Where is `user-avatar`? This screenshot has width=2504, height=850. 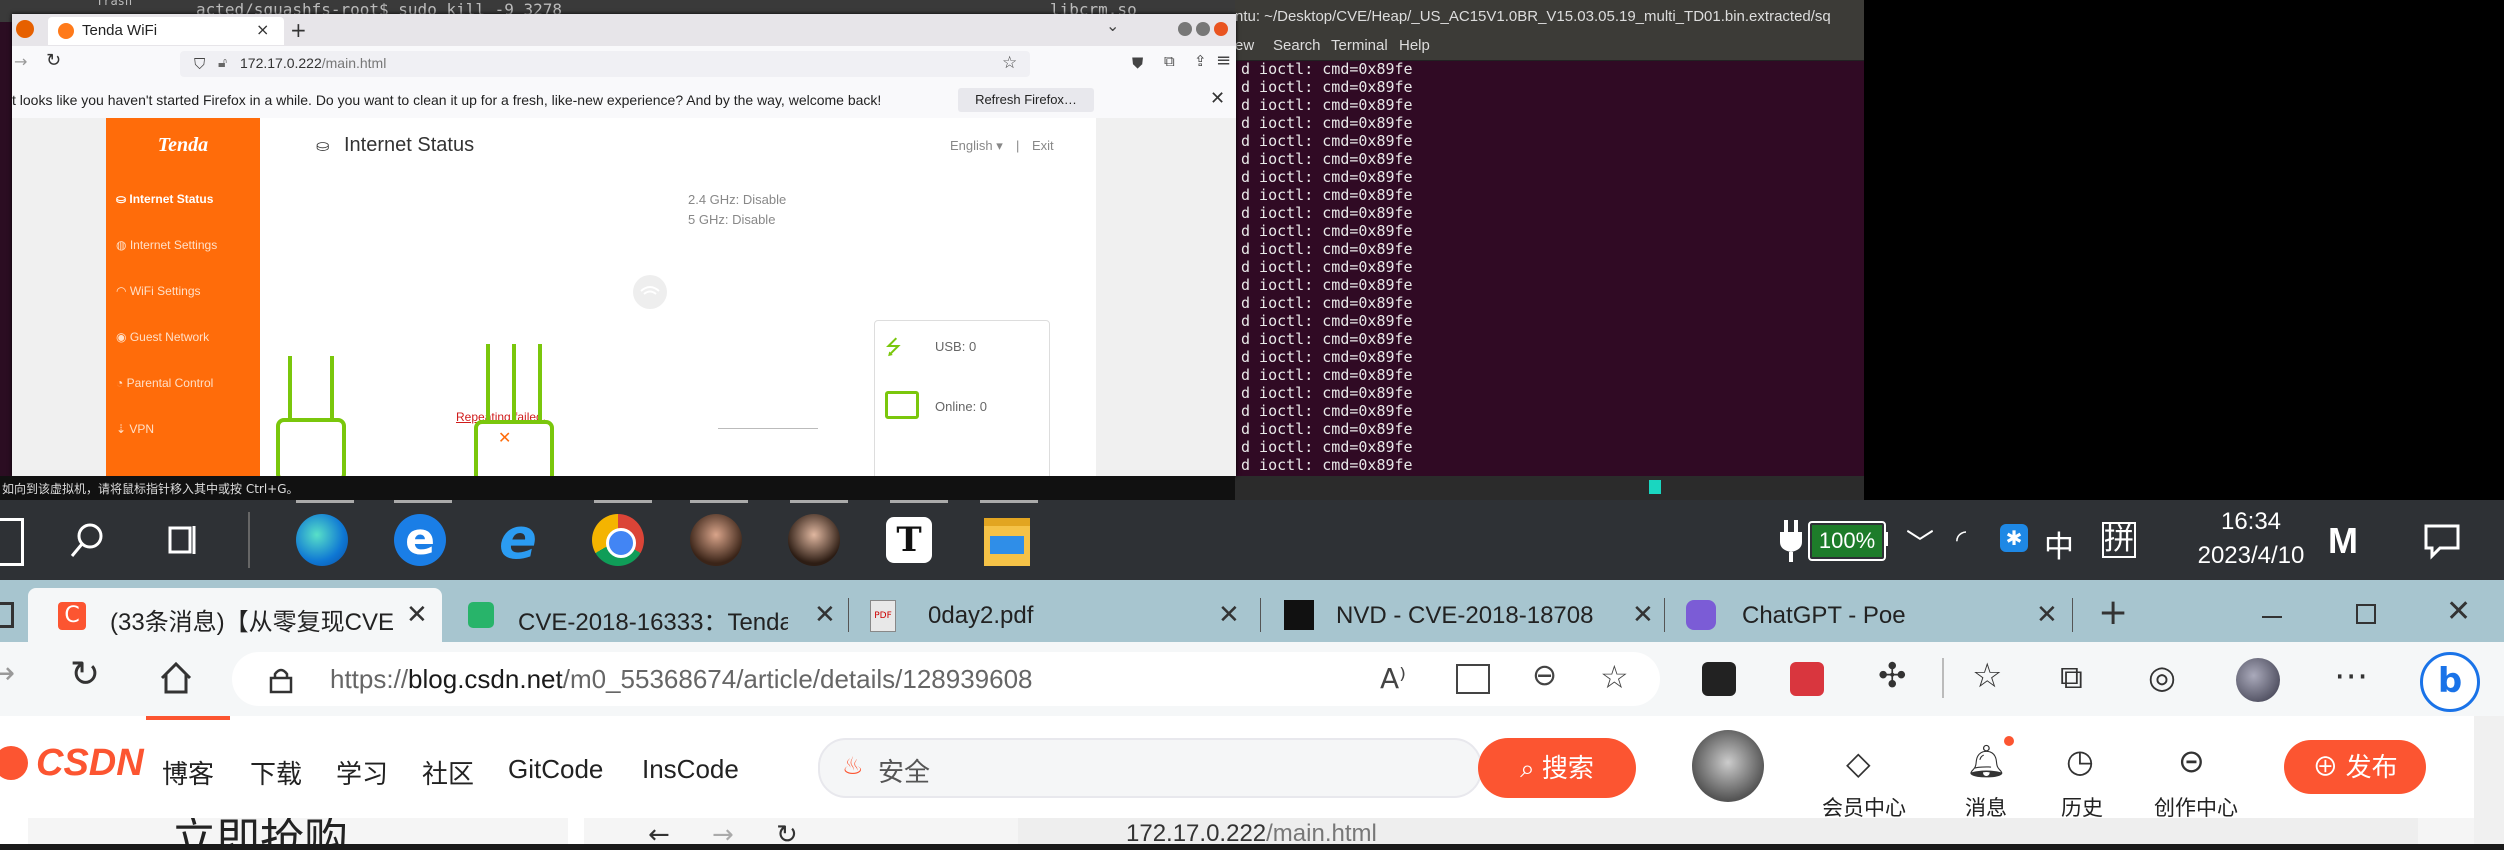 user-avatar is located at coordinates (1728, 766).